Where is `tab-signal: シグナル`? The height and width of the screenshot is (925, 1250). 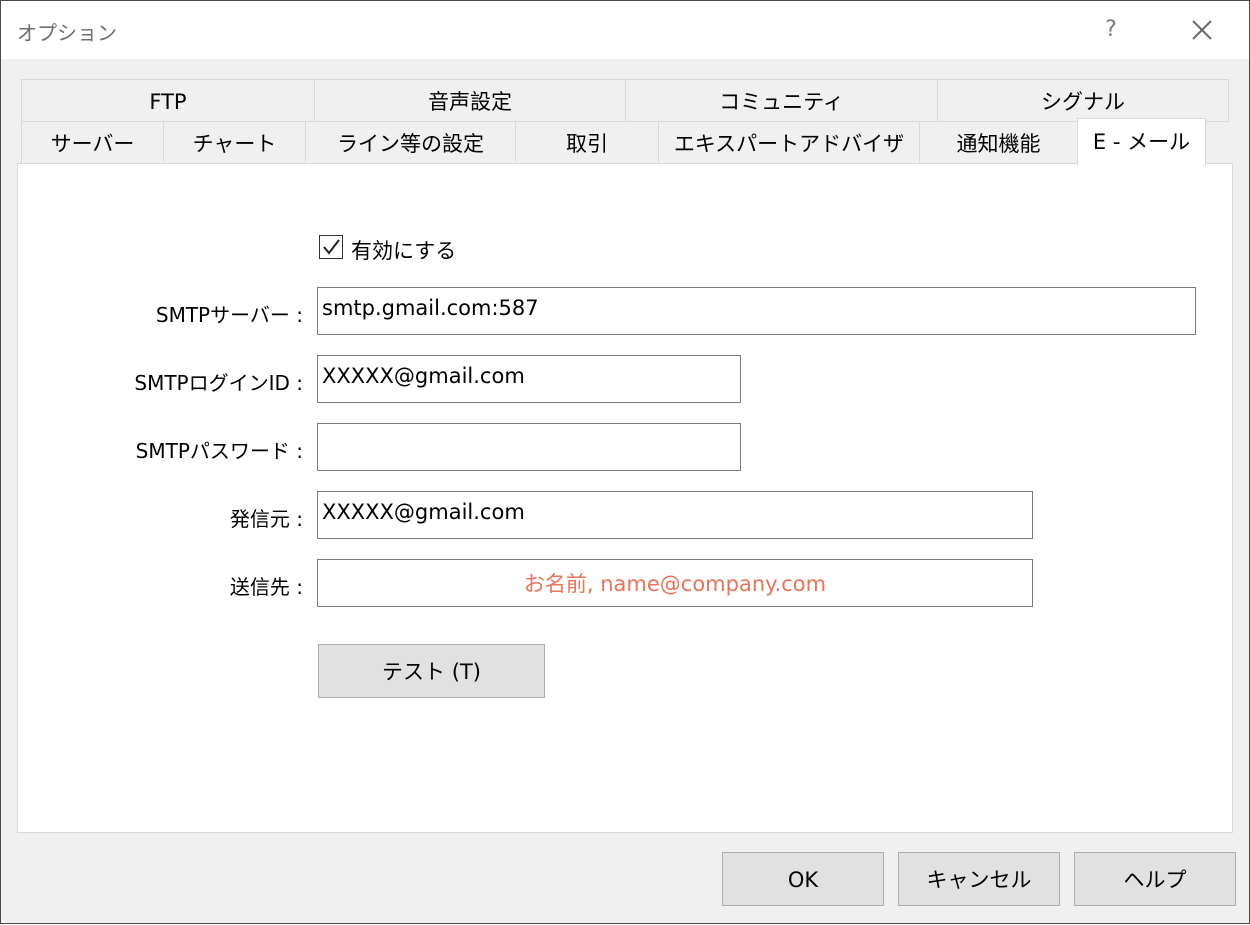 tab-signal: シグナル is located at coordinates (1083, 101).